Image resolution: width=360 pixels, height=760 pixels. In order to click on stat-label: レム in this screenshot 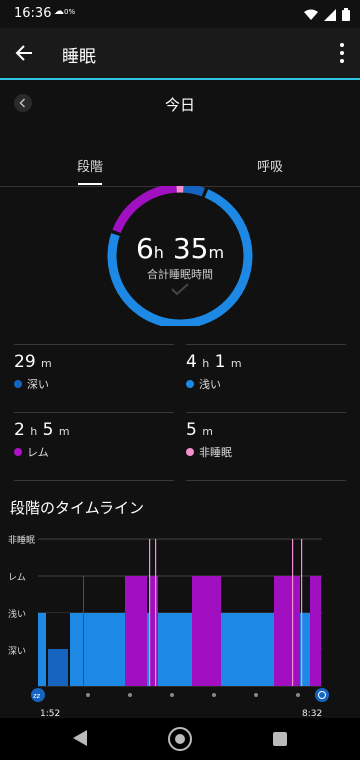, I will do `click(38, 452)`.